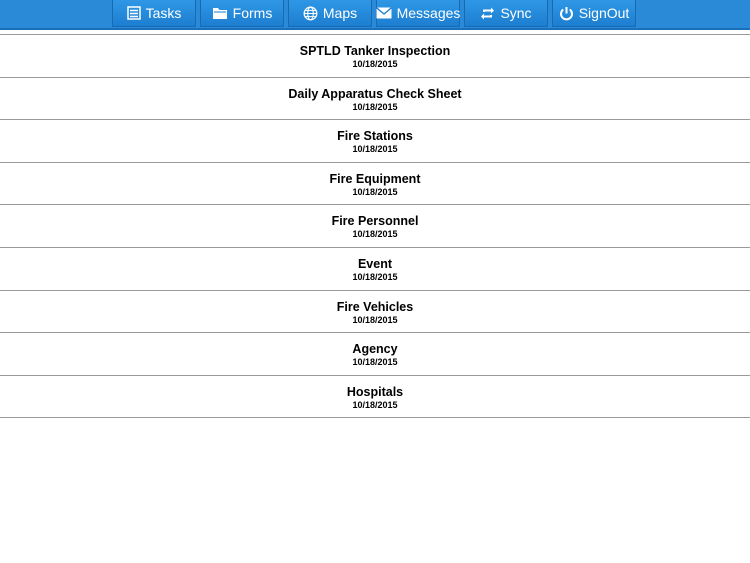 This screenshot has height=563, width=750. What do you see at coordinates (375, 306) in the screenshot?
I see `list-item-title: Fire Vehicles` at bounding box center [375, 306].